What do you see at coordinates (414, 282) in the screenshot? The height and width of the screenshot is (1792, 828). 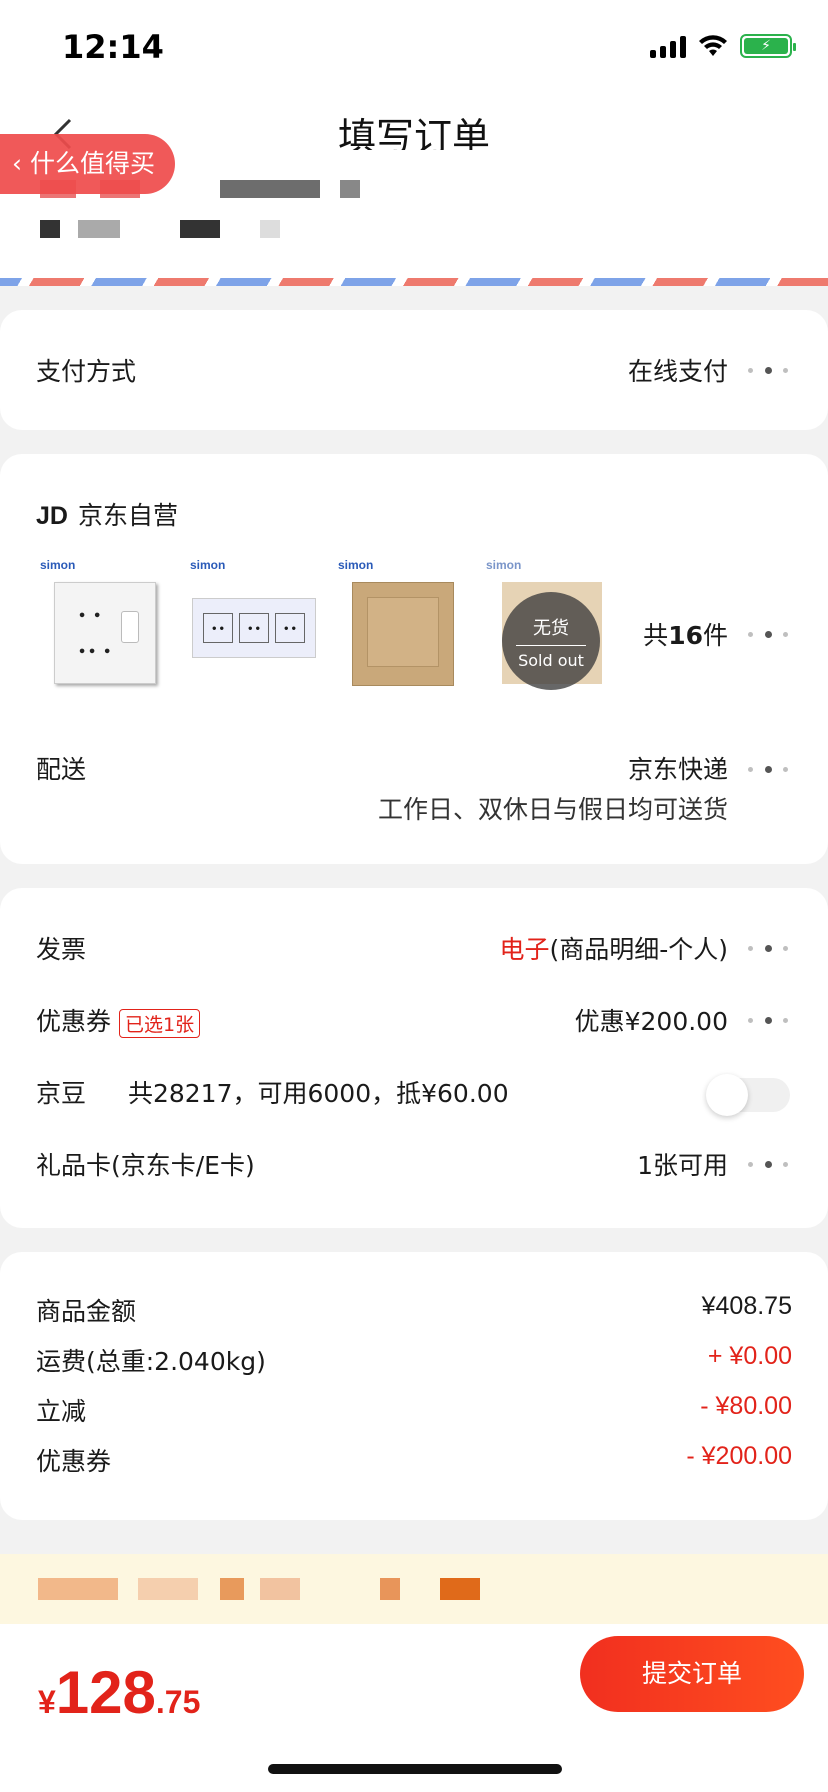 I see `address-stripe` at bounding box center [414, 282].